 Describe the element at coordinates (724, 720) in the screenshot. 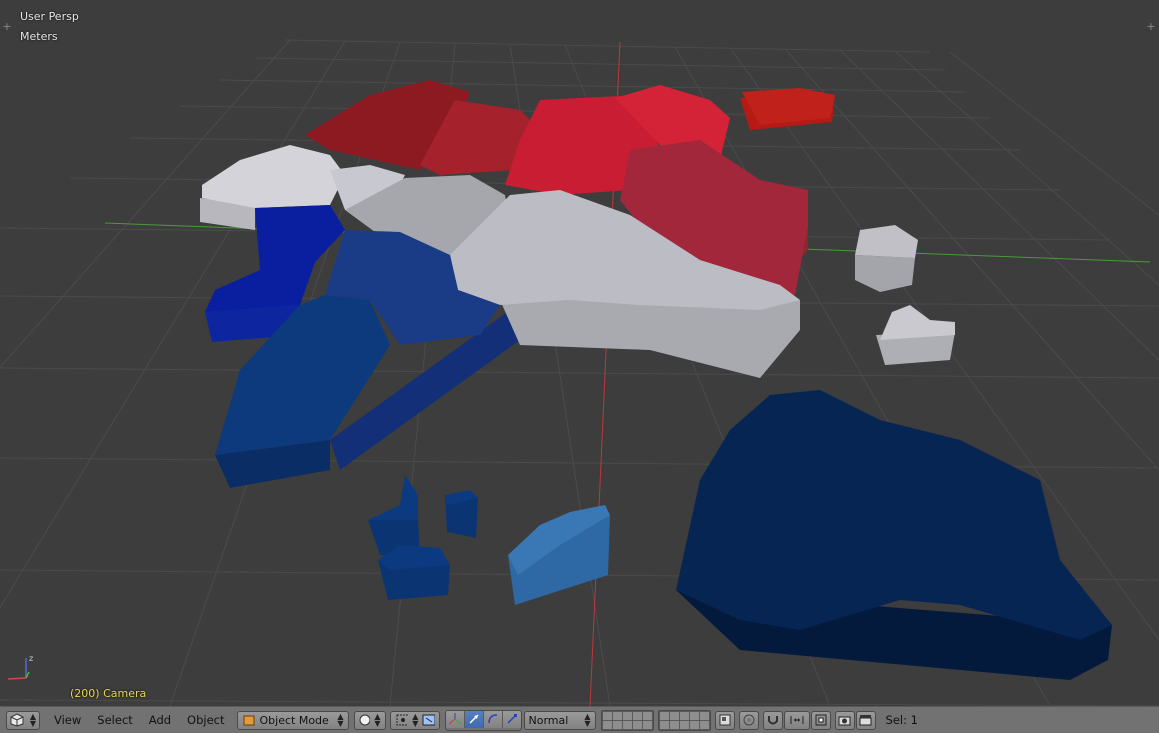

I see `layer-toggle-icon` at that location.